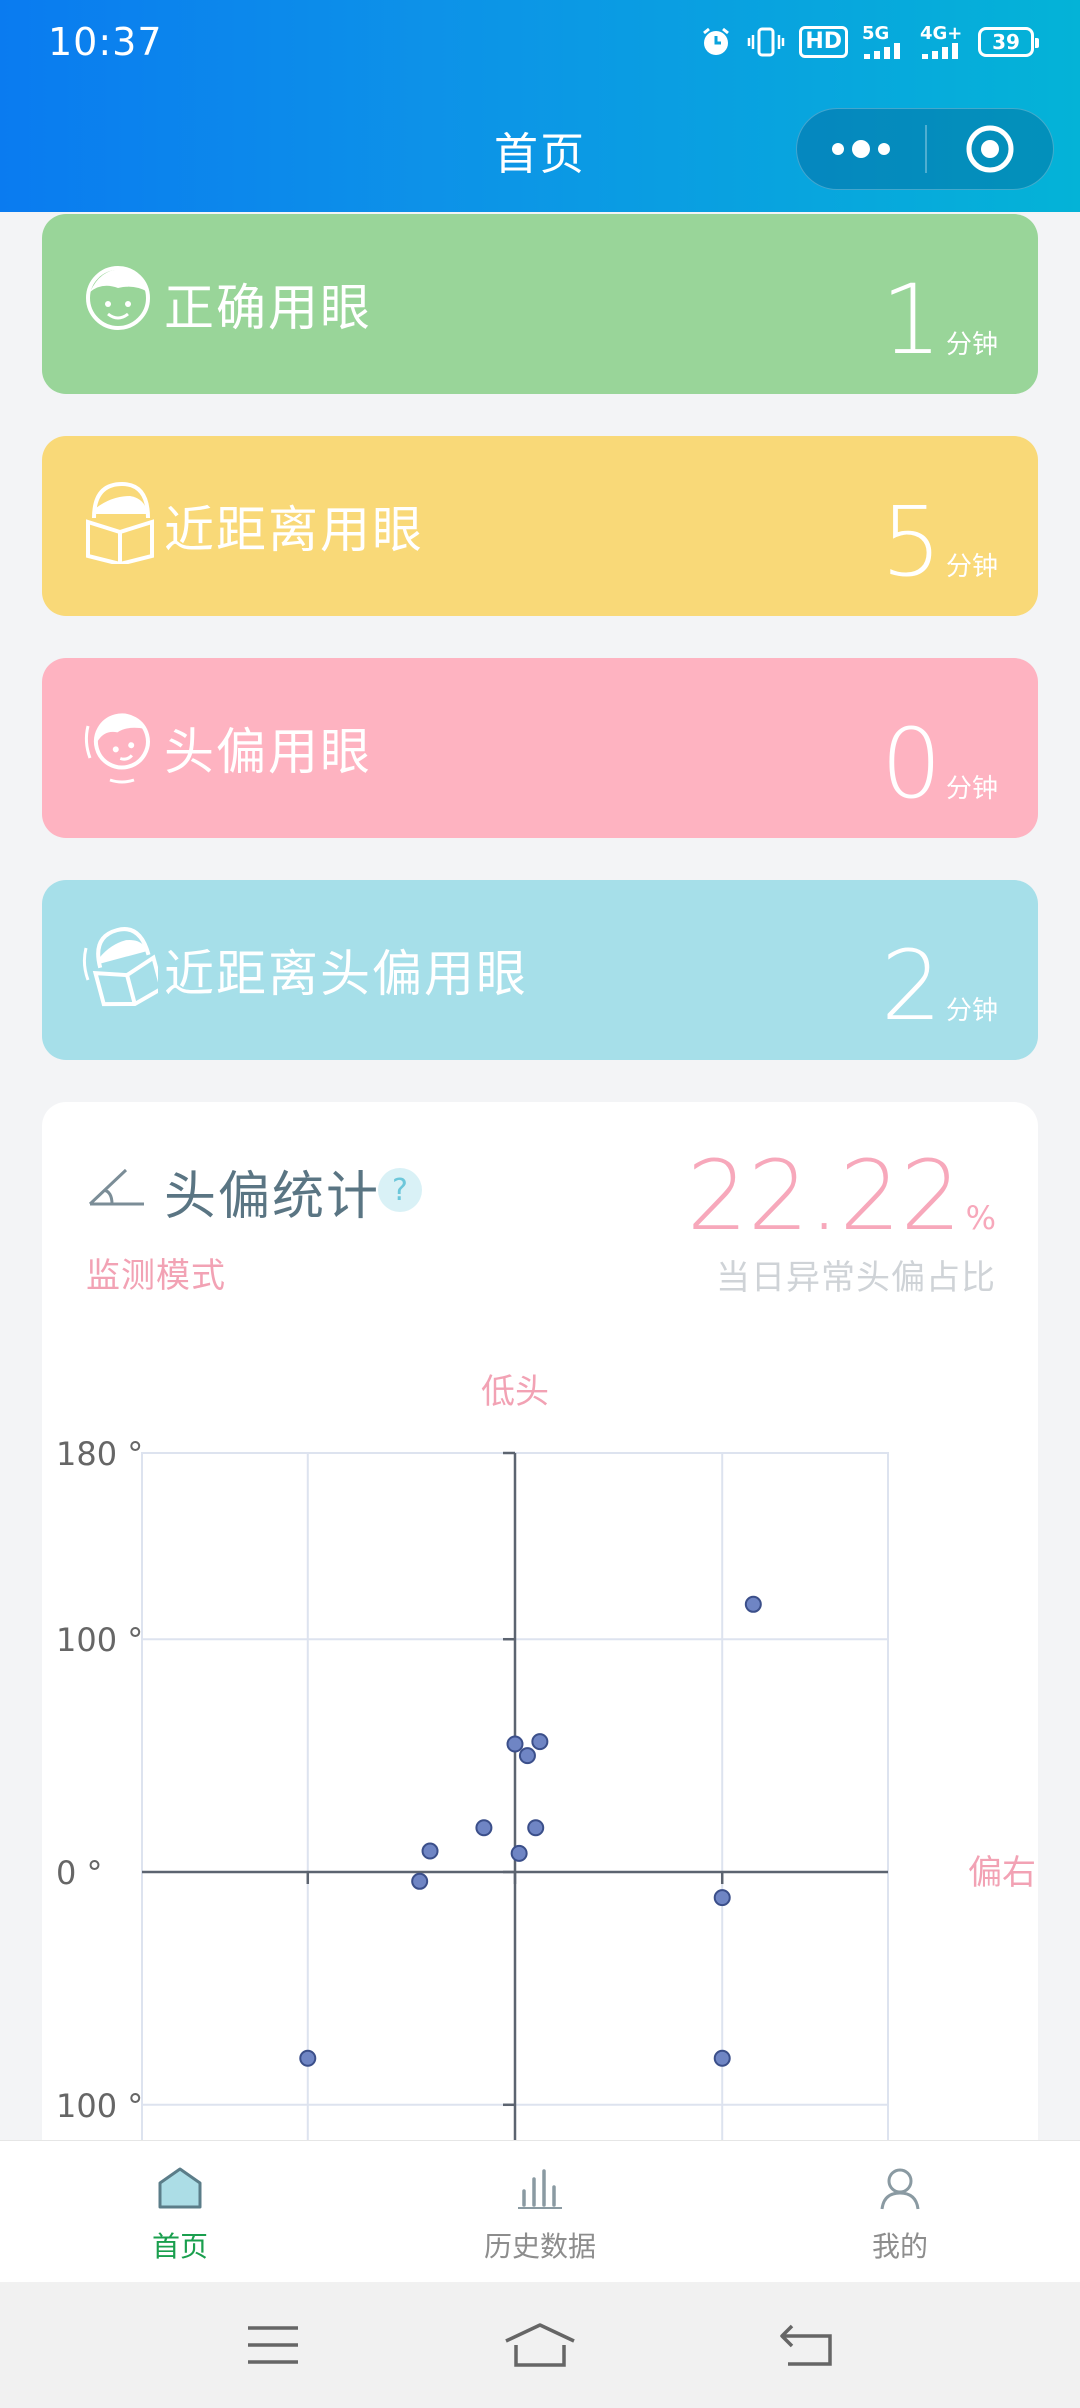 This screenshot has width=1080, height=2408. Describe the element at coordinates (180, 2188) in the screenshot. I see `home-icon` at that location.